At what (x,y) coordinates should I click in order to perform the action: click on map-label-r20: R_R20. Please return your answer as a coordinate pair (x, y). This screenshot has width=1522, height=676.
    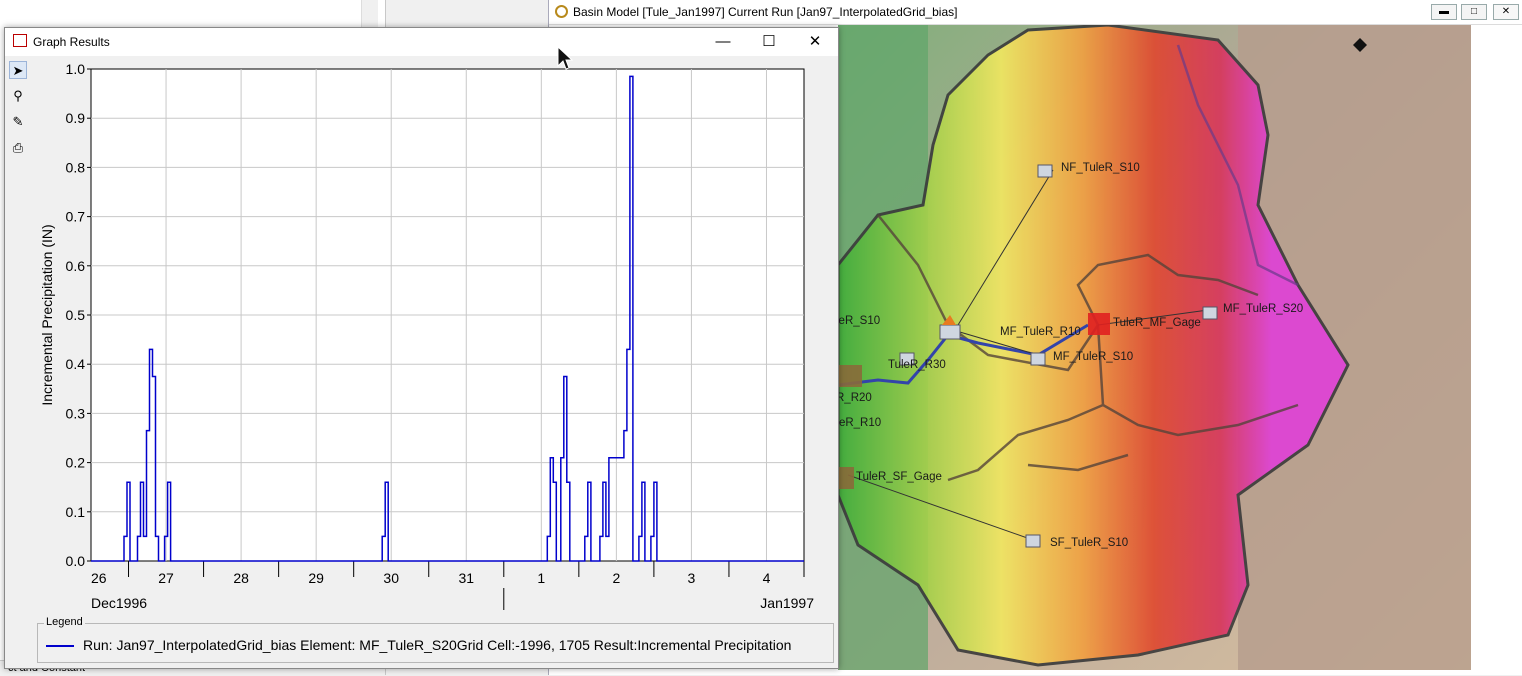
    Looking at the image, I should click on (855, 398).